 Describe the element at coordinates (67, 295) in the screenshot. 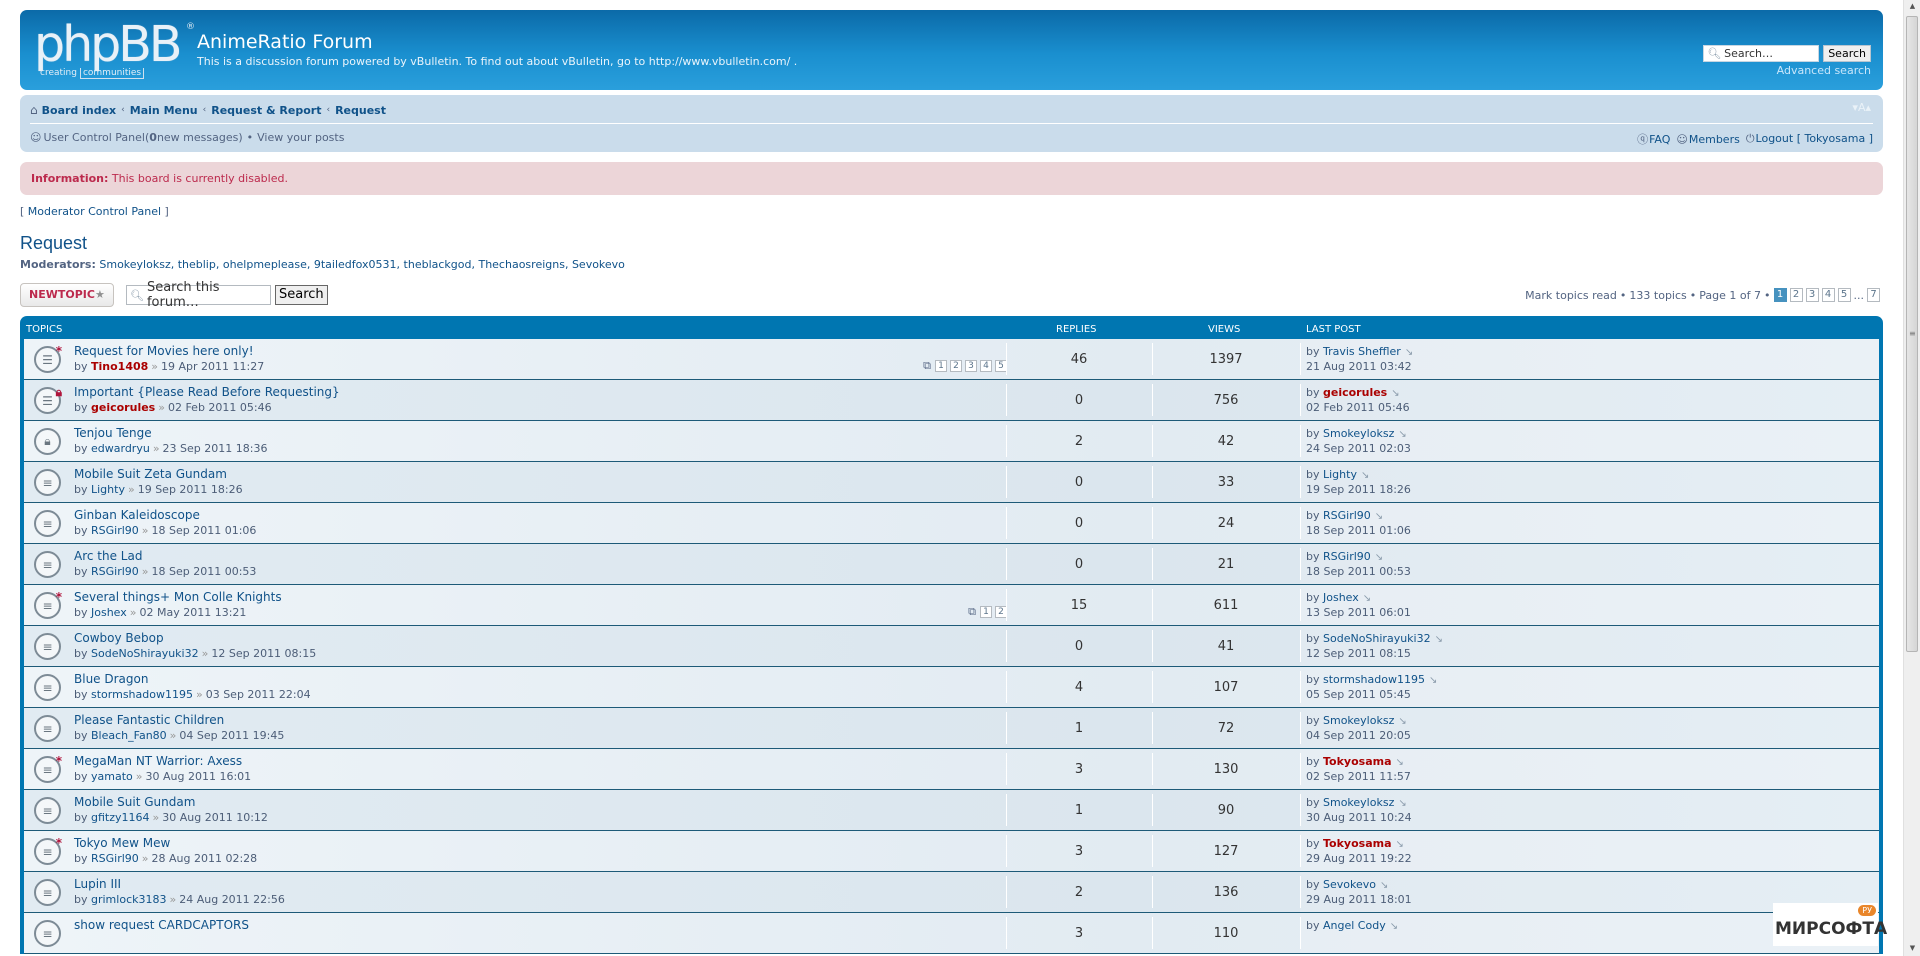

I see `new-topic-button: NEWTOPIC★` at that location.